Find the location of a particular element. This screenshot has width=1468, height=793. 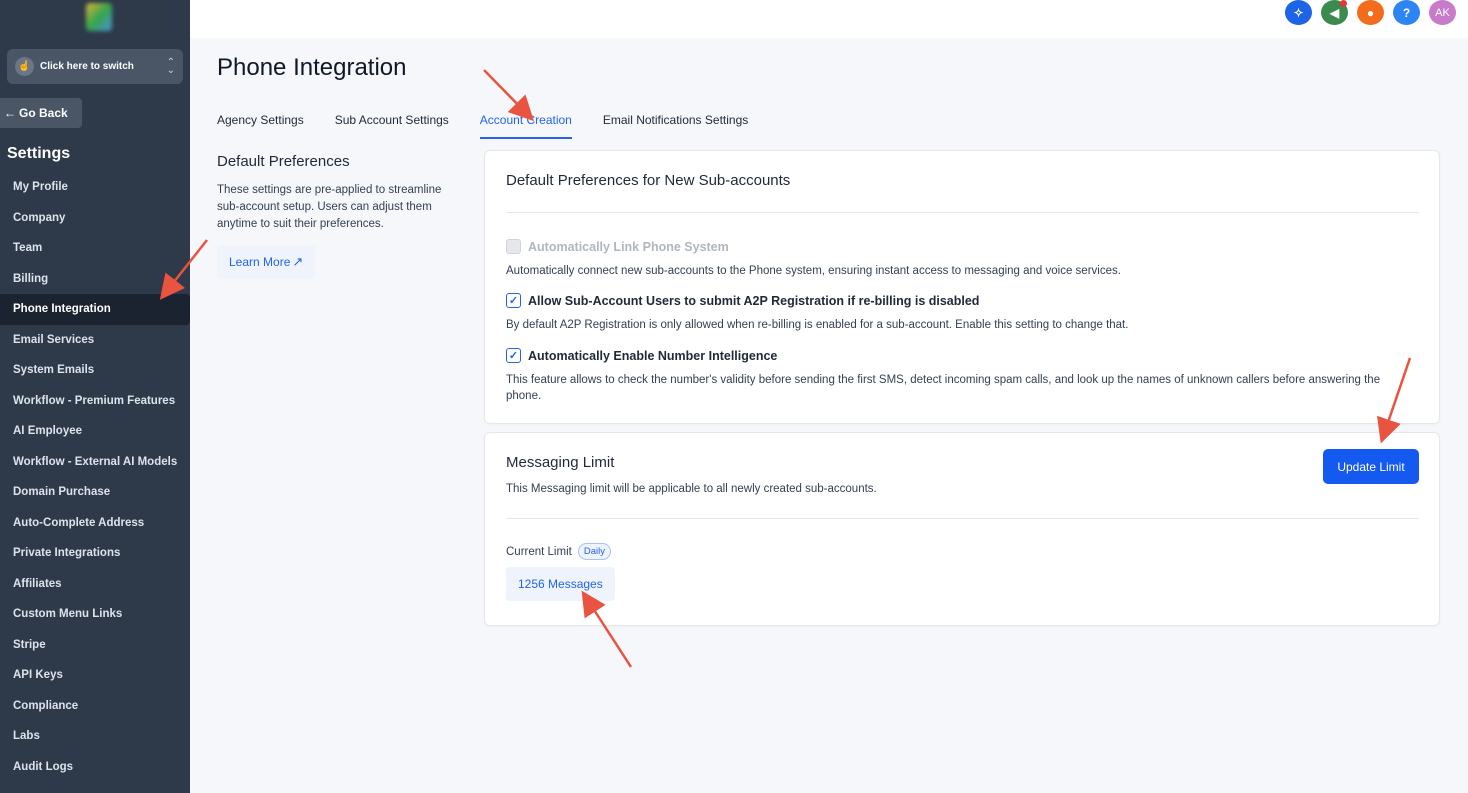

sidebar-item-workflow-external-ai: Workflow - External AI Models is located at coordinates (95, 462).